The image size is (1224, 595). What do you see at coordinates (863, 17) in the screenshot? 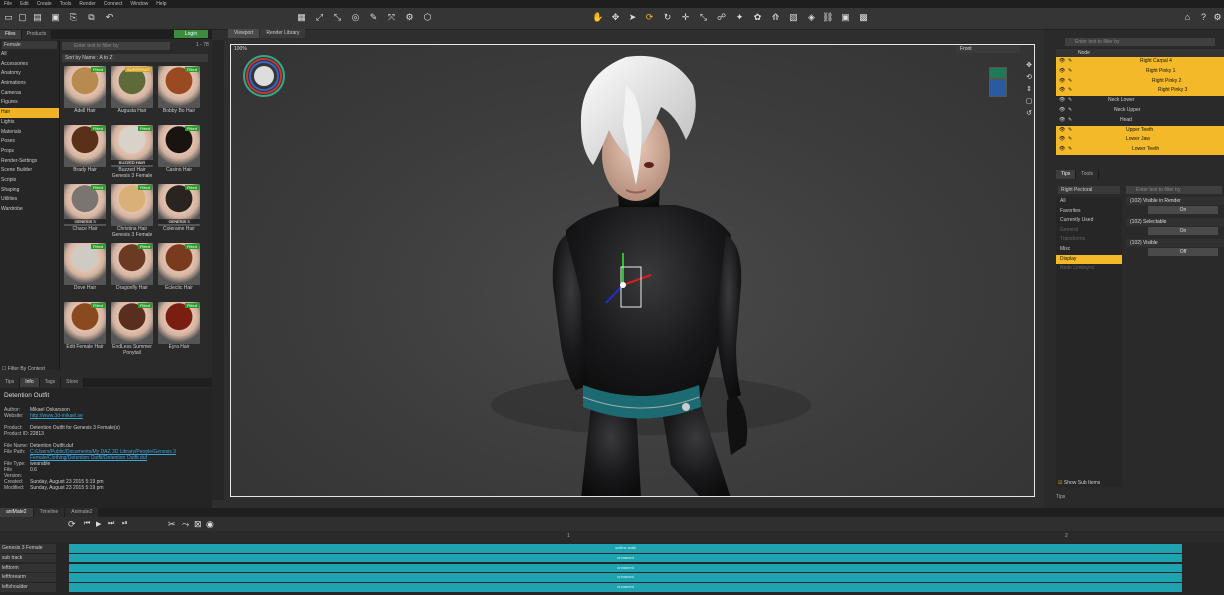
I see `render-icon: ▩` at bounding box center [863, 17].